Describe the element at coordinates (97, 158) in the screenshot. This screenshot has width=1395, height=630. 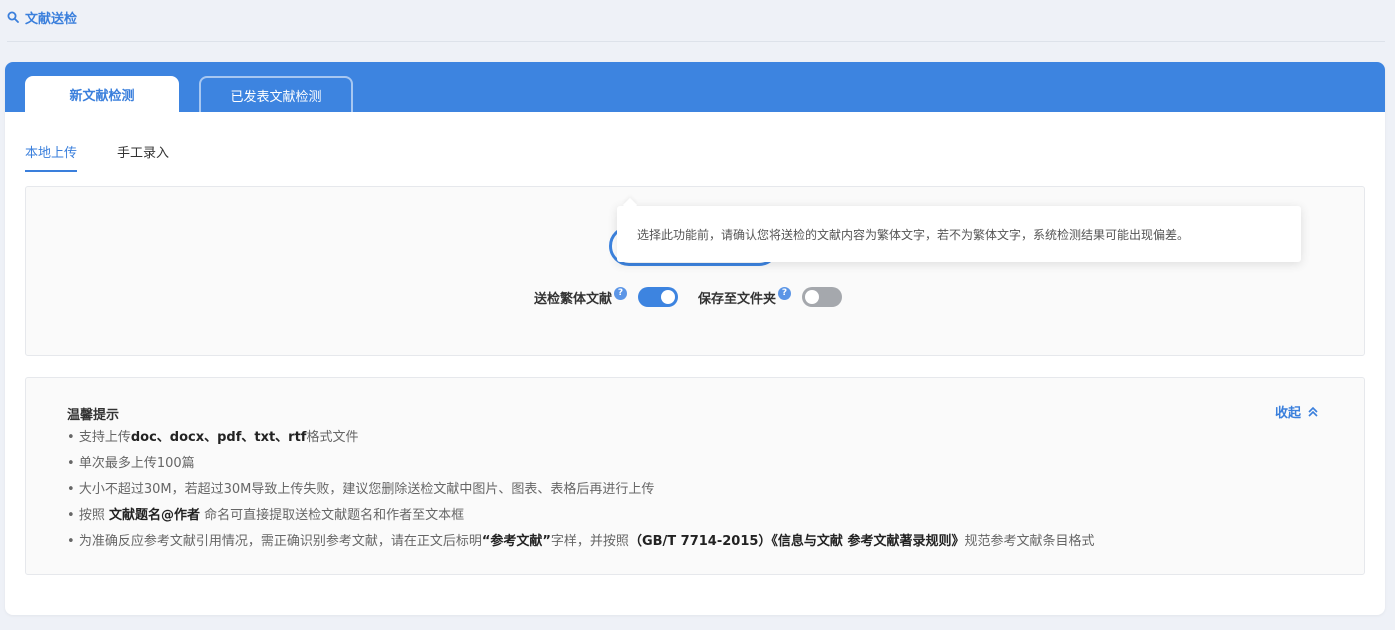
I see `subtab-bar: 本地上传 手工录入` at that location.